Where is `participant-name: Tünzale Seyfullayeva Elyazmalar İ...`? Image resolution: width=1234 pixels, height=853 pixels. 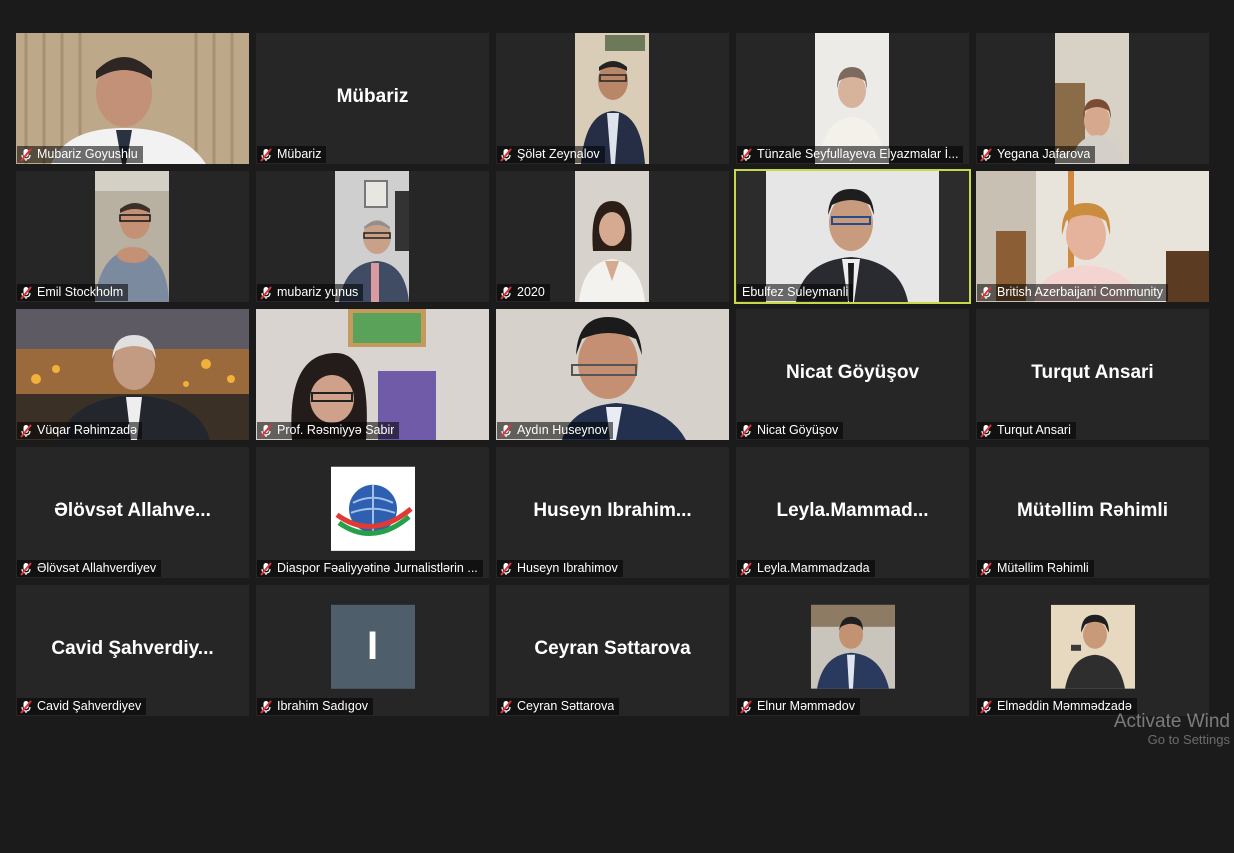 participant-name: Tünzale Seyfullayeva Elyazmalar İ... is located at coordinates (858, 154).